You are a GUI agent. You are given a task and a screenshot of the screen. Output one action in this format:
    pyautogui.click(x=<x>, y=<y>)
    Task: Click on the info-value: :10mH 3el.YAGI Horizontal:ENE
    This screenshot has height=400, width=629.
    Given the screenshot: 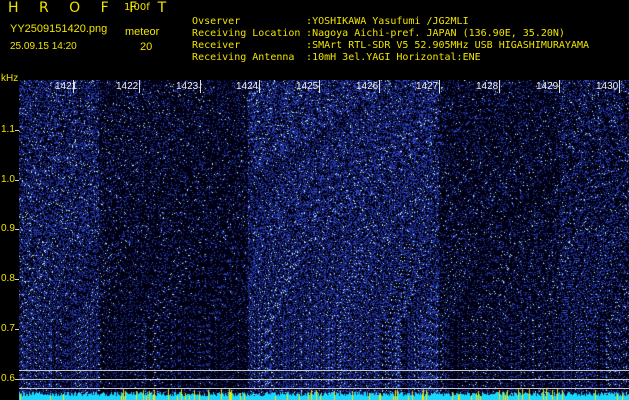 What is the action you would take?
    pyautogui.click(x=393, y=57)
    